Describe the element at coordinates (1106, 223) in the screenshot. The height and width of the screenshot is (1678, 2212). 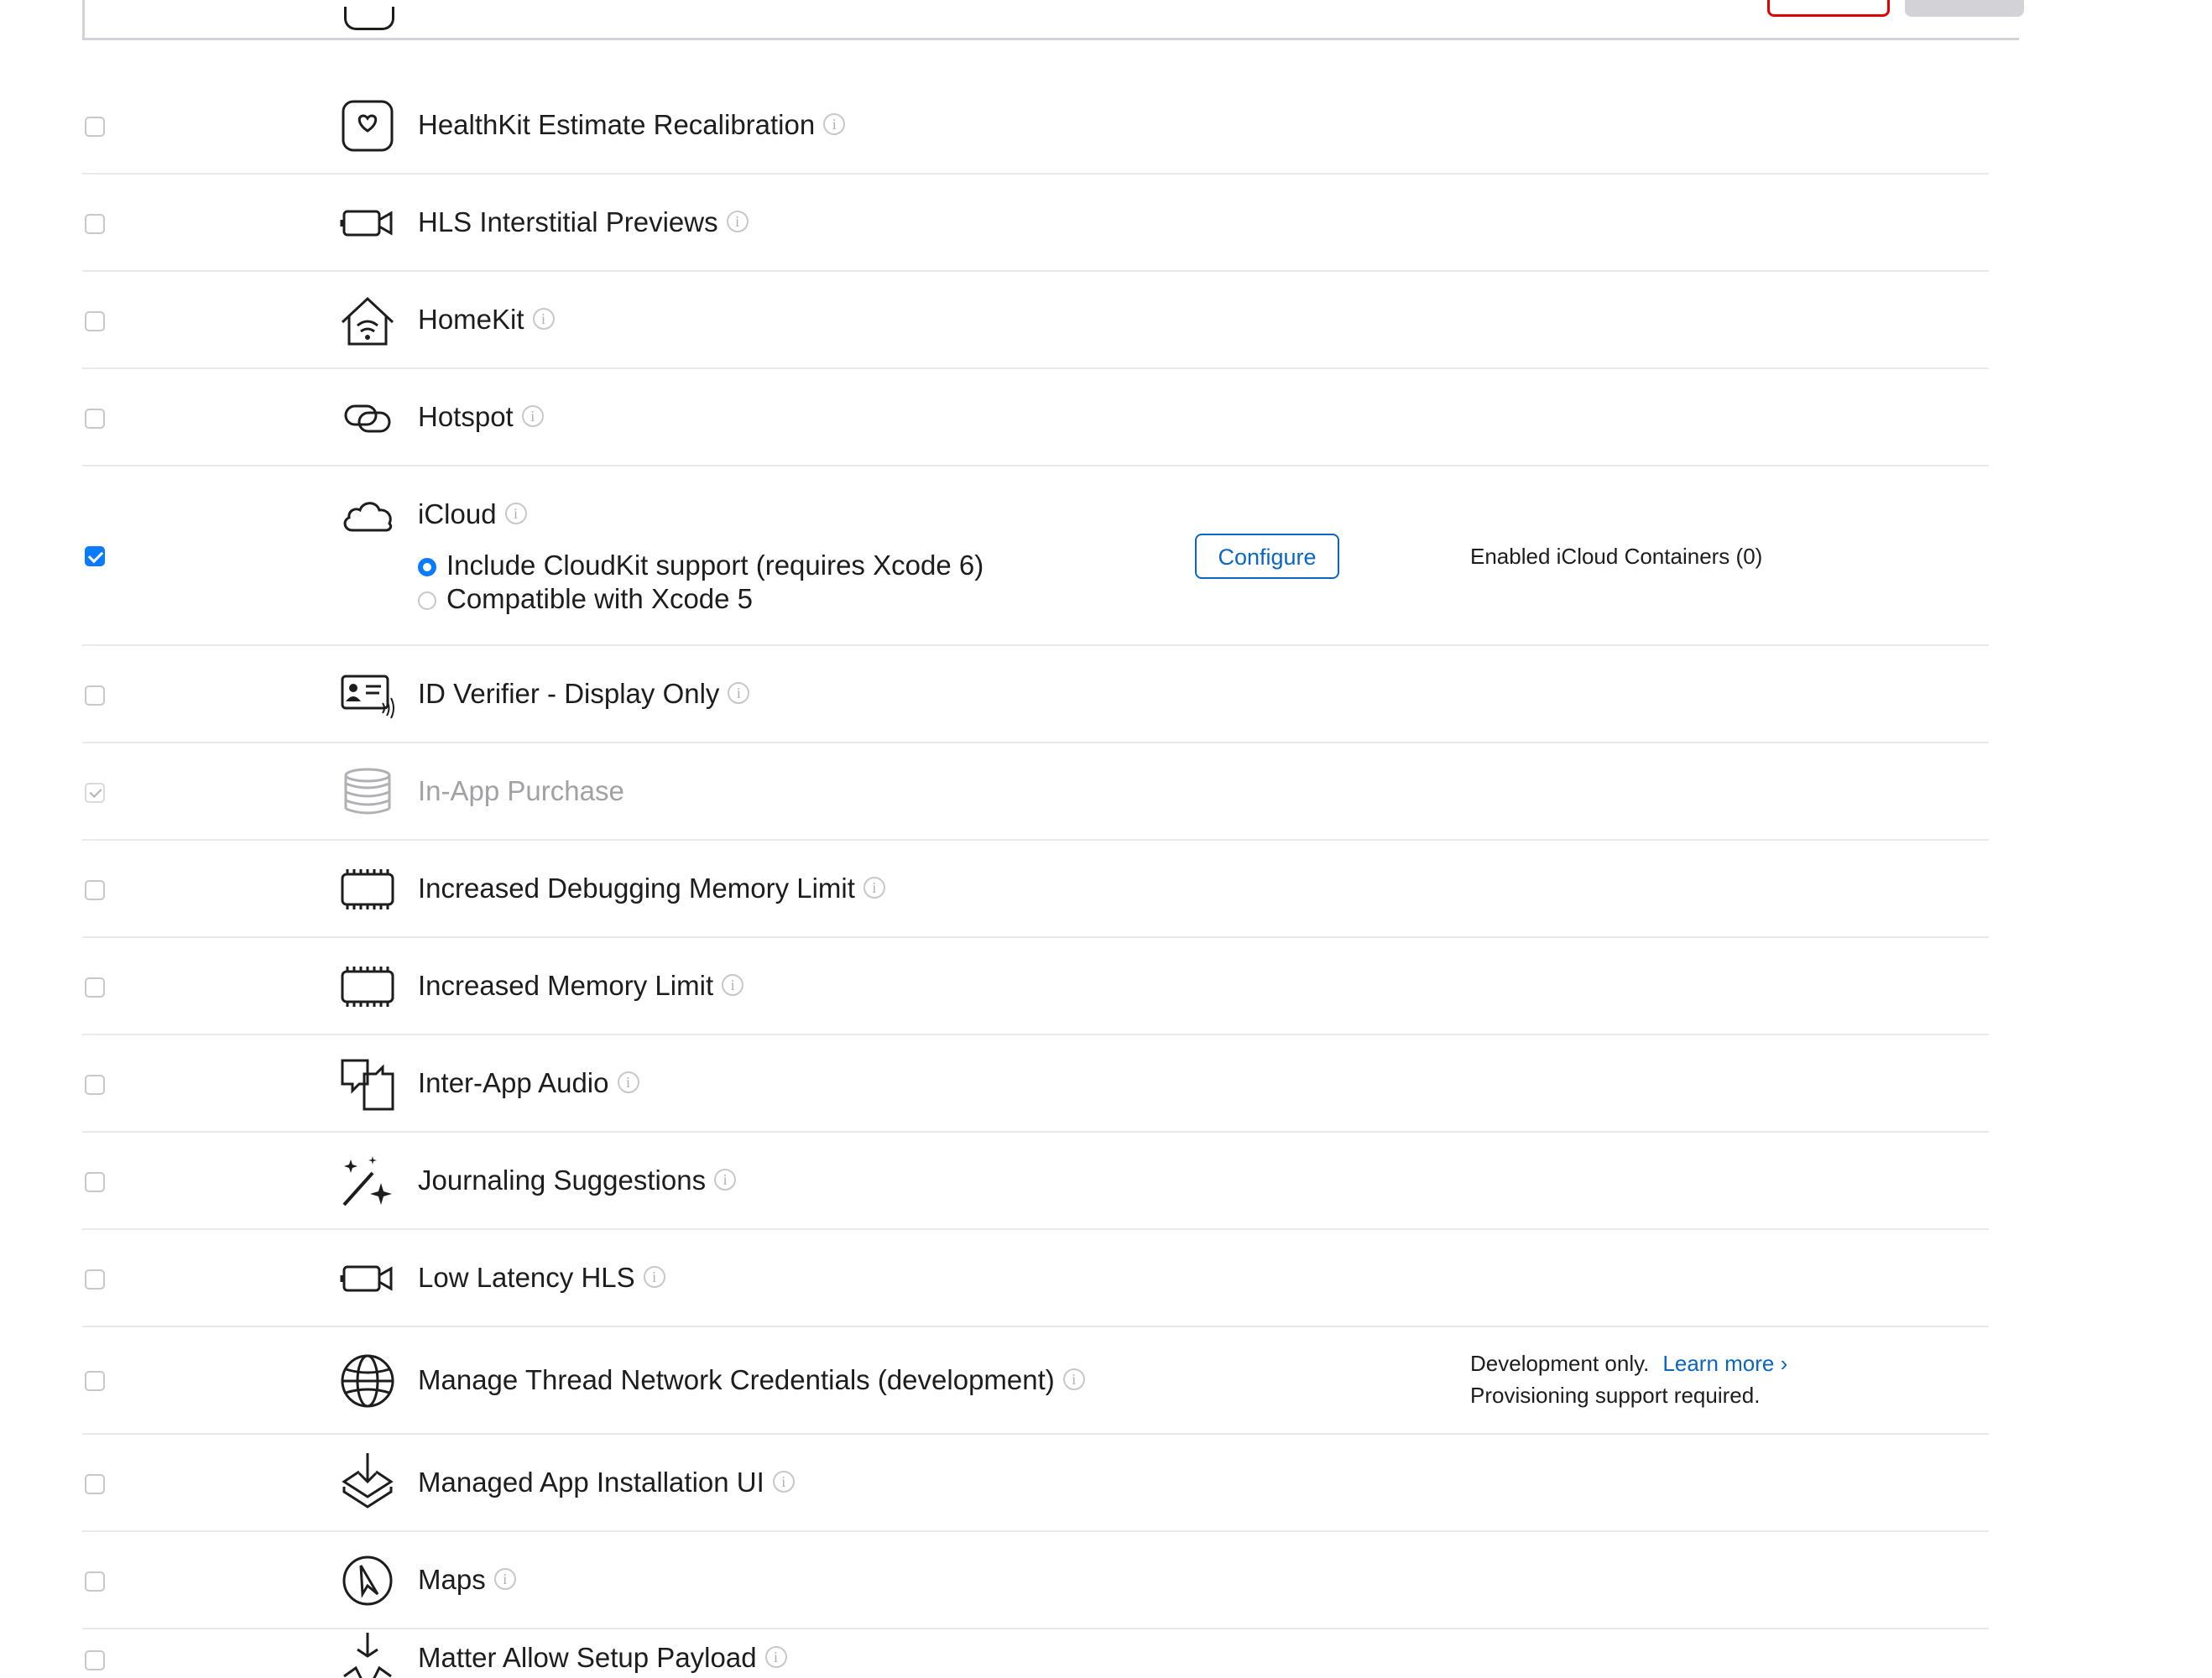
I see `capability-row-hls-interstitial-previews: HLS Interstitial Previews i` at that location.